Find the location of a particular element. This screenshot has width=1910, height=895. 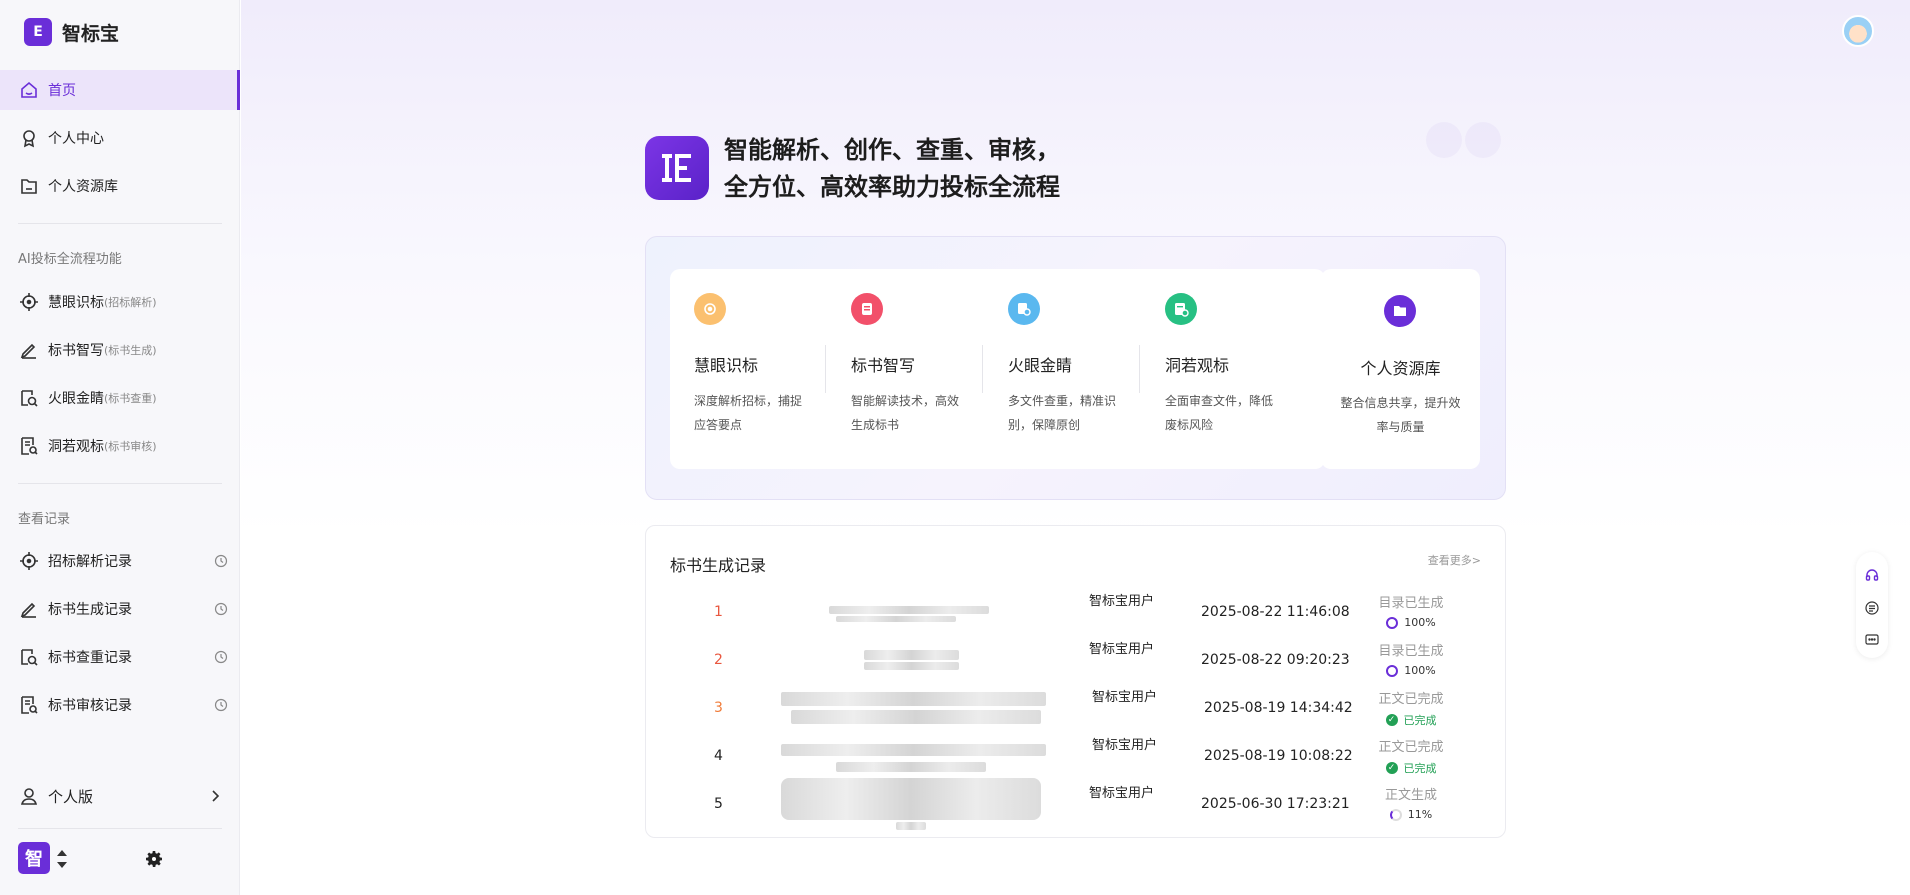

row-time: 2025-08-19 10:08:22 is located at coordinates (1278, 756).